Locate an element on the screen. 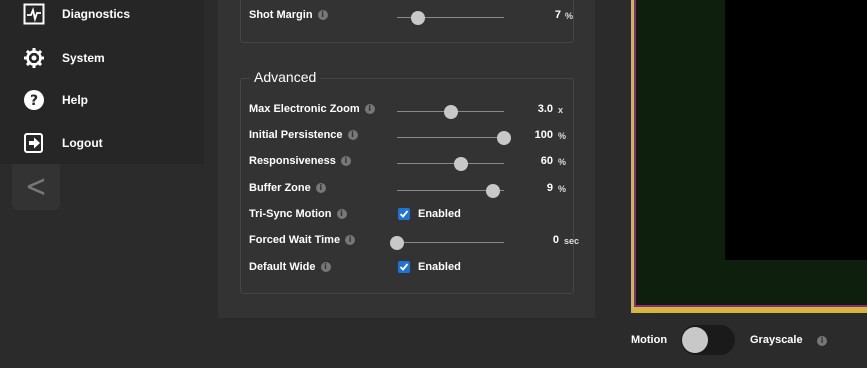 This screenshot has height=368, width=867. forced-wait-slider is located at coordinates (397, 243).